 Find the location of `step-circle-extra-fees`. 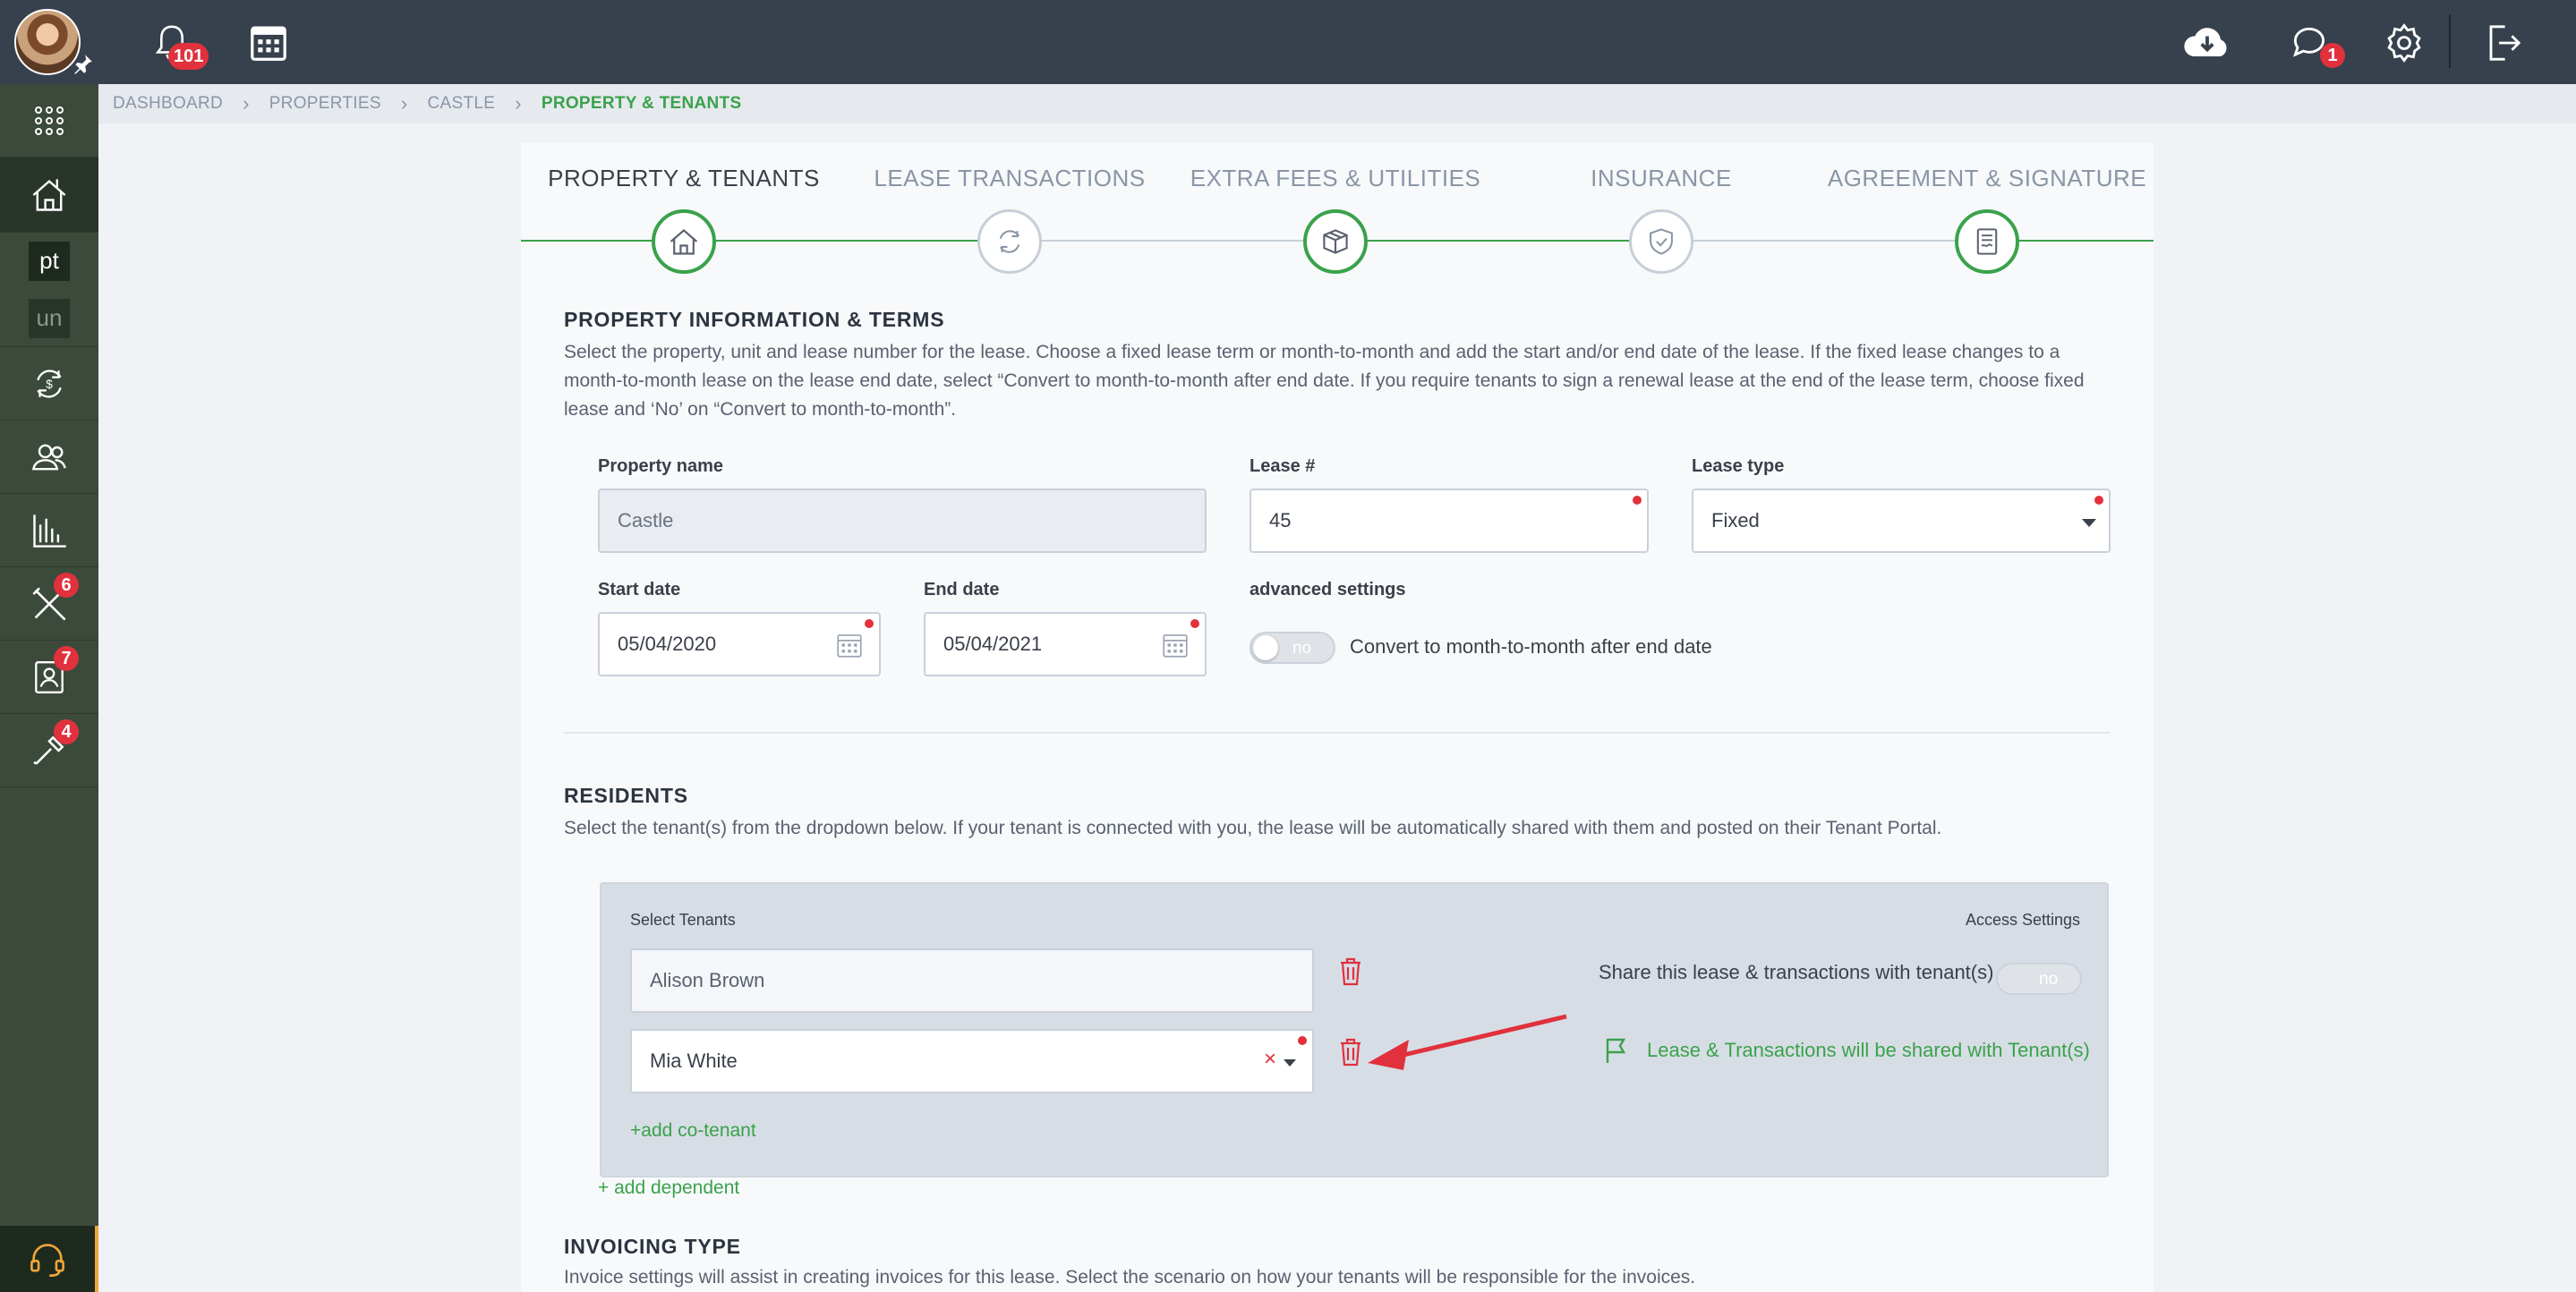

step-circle-extra-fees is located at coordinates (1335, 242).